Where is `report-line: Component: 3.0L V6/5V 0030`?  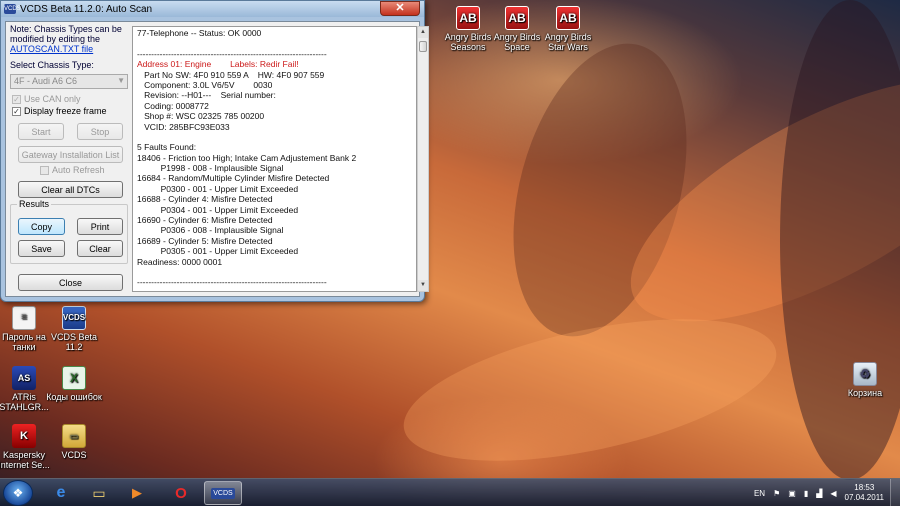
report-line: Component: 3.0L V6/5V 0030 is located at coordinates (205, 84).